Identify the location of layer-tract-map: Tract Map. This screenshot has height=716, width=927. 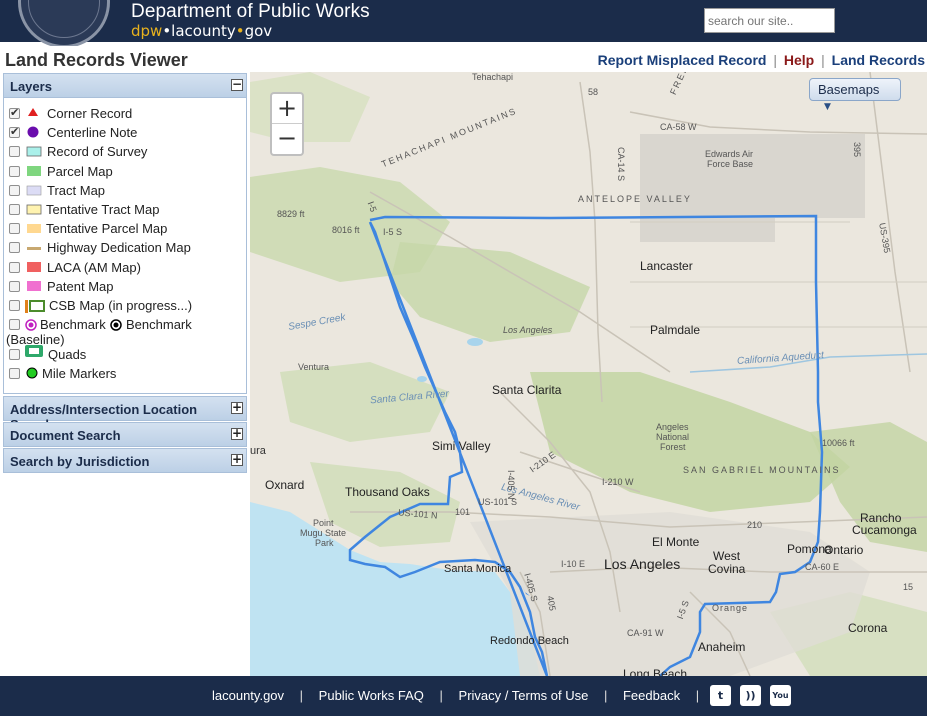
(125, 192).